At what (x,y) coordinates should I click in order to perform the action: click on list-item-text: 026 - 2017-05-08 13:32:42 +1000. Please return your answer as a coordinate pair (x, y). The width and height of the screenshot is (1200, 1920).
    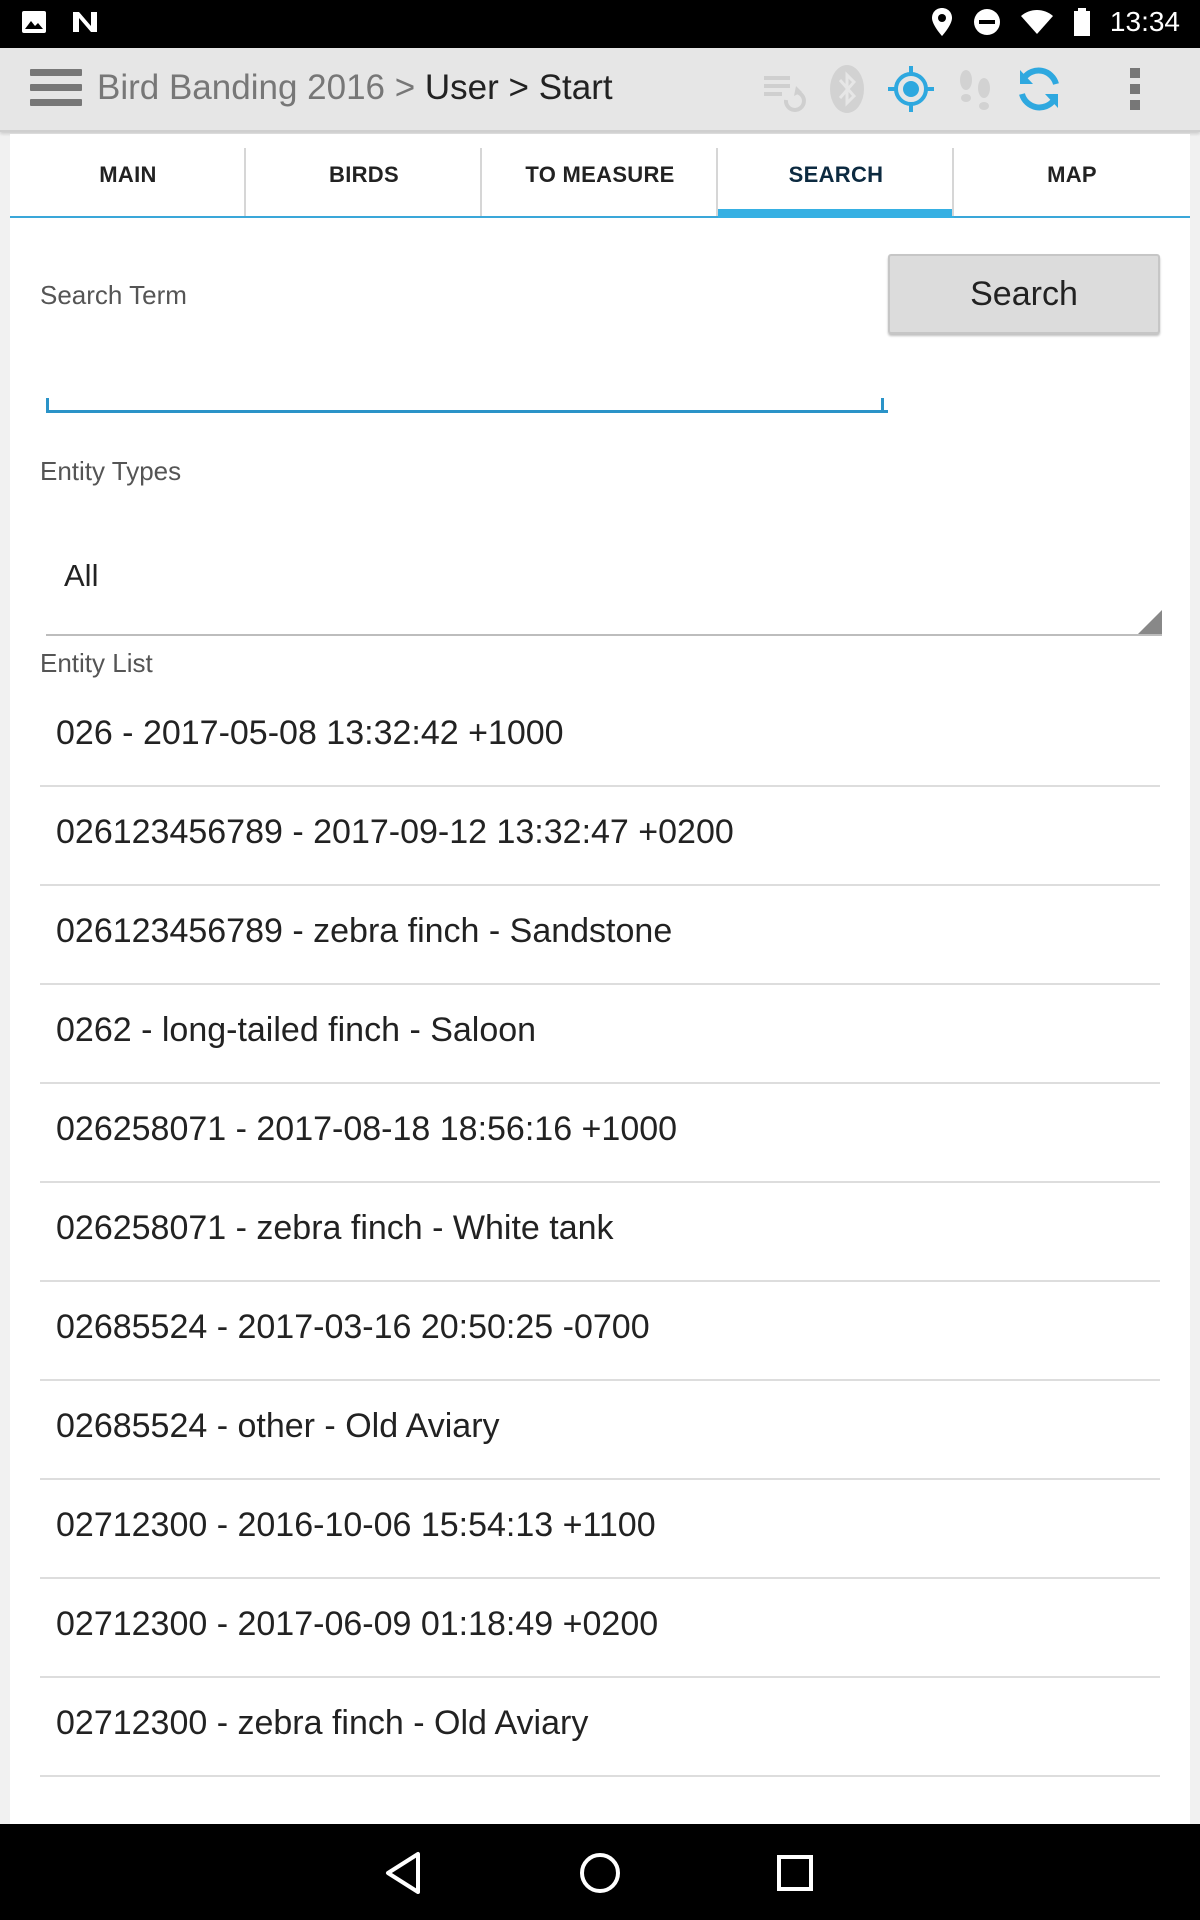
    Looking at the image, I should click on (310, 733).